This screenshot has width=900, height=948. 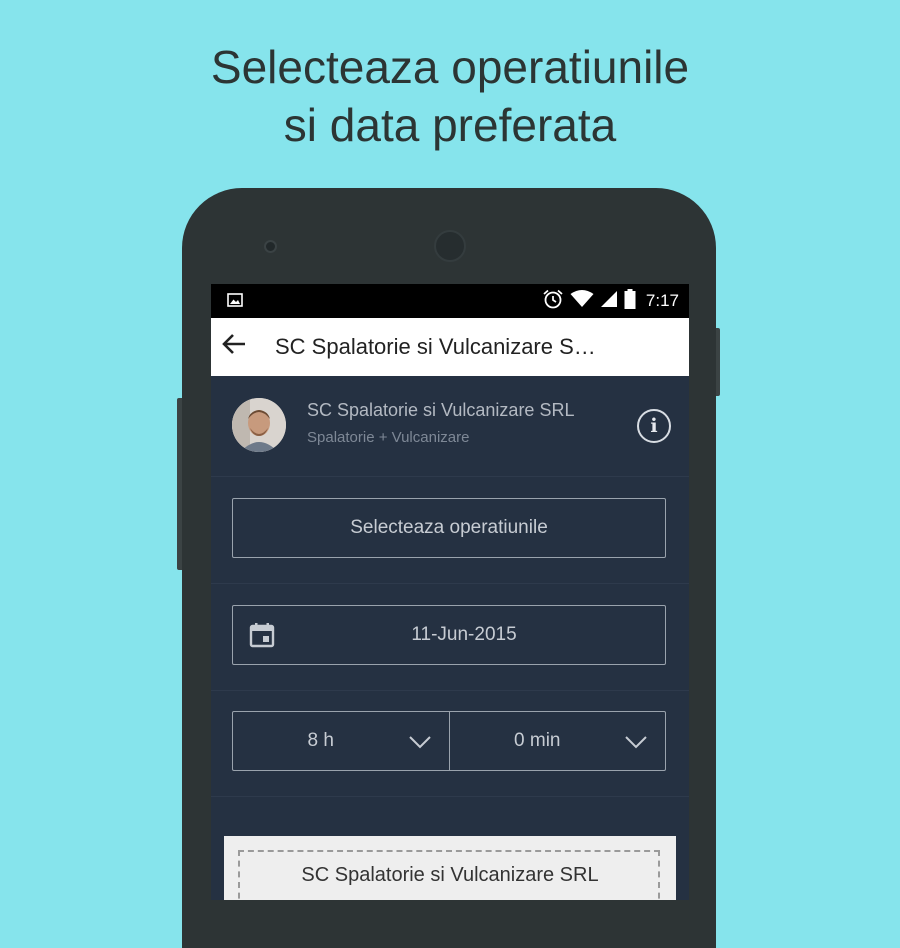 What do you see at coordinates (388, 437) in the screenshot?
I see `company-category: Spalatorie + Vulcanizare` at bounding box center [388, 437].